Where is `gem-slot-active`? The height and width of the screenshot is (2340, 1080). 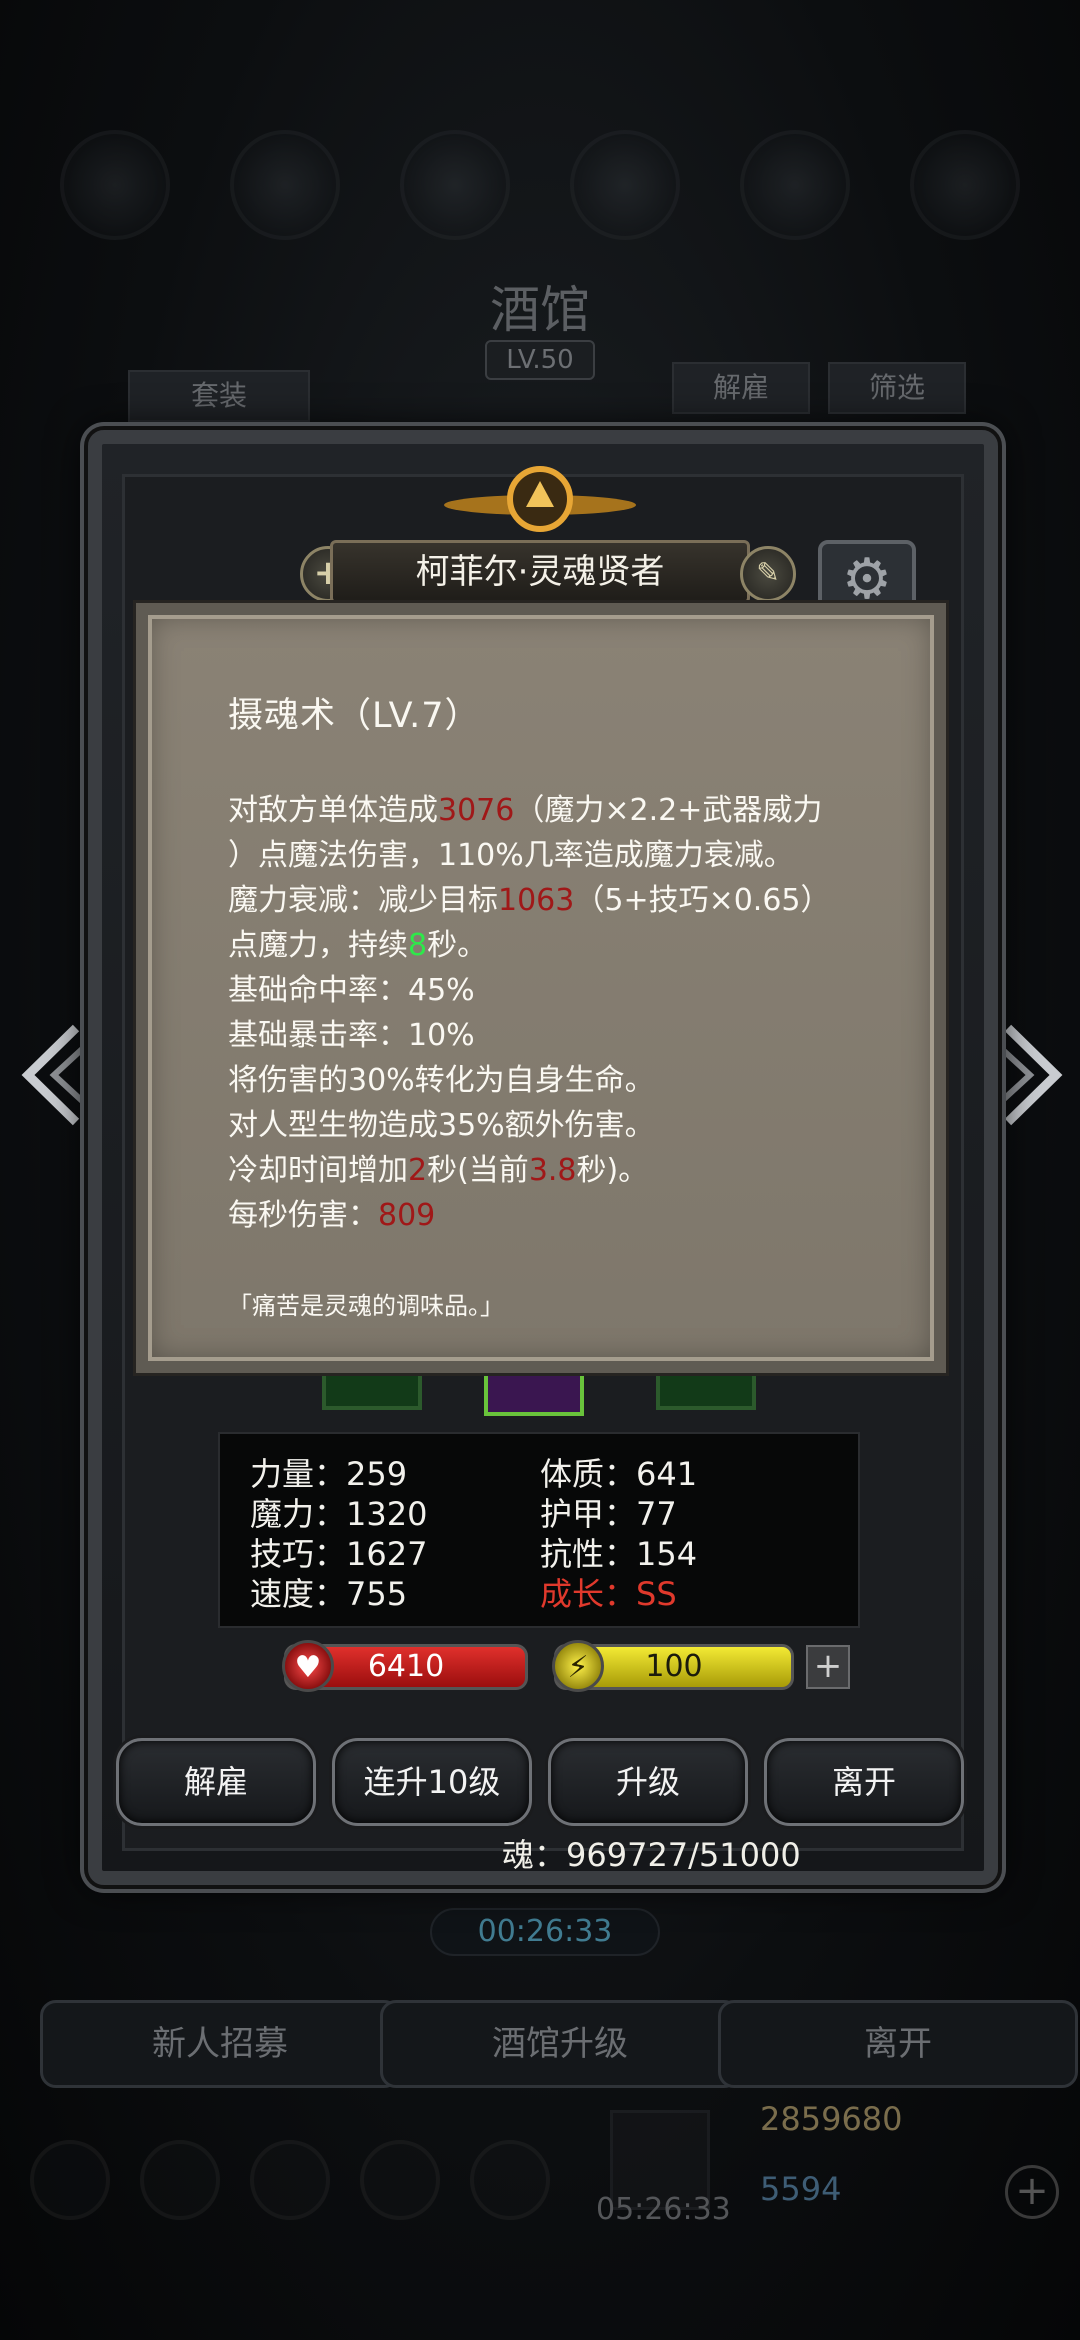
gem-slot-active is located at coordinates (534, 1393).